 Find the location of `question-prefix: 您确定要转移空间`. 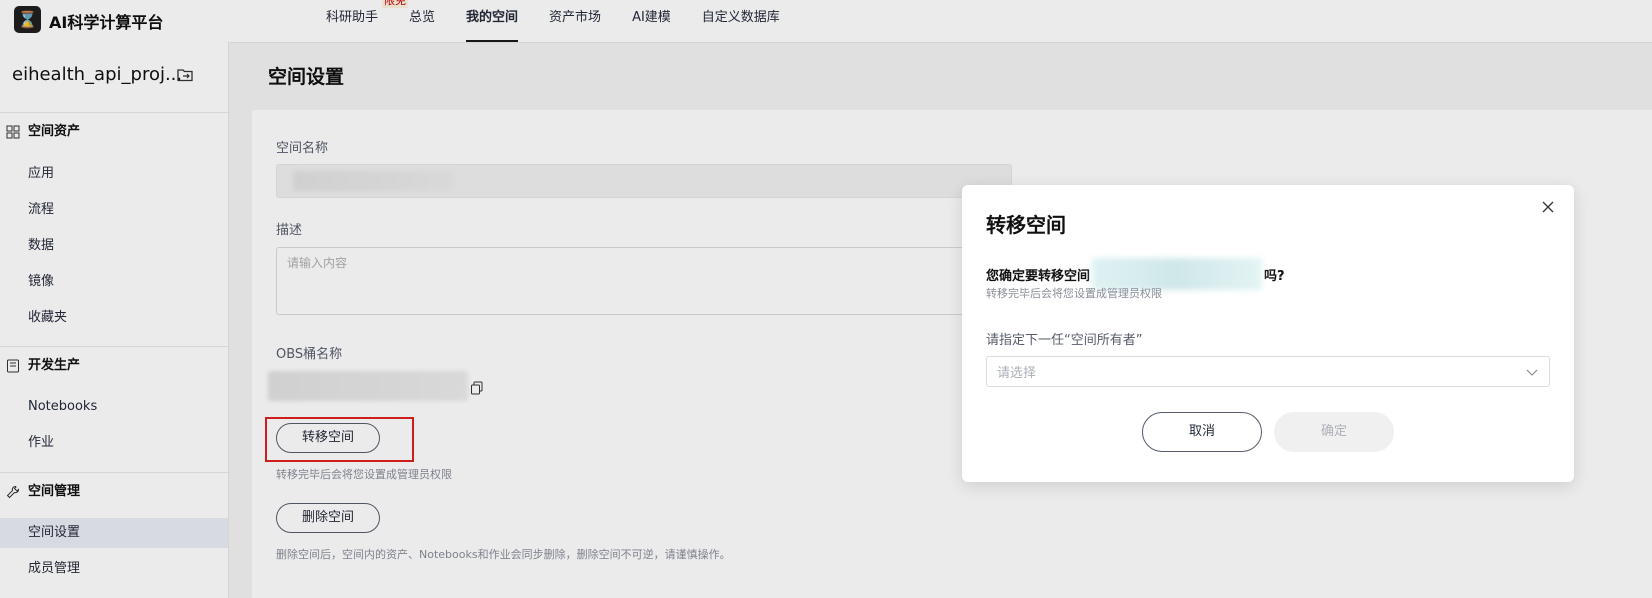

question-prefix: 您确定要转移空间 is located at coordinates (1038, 276).